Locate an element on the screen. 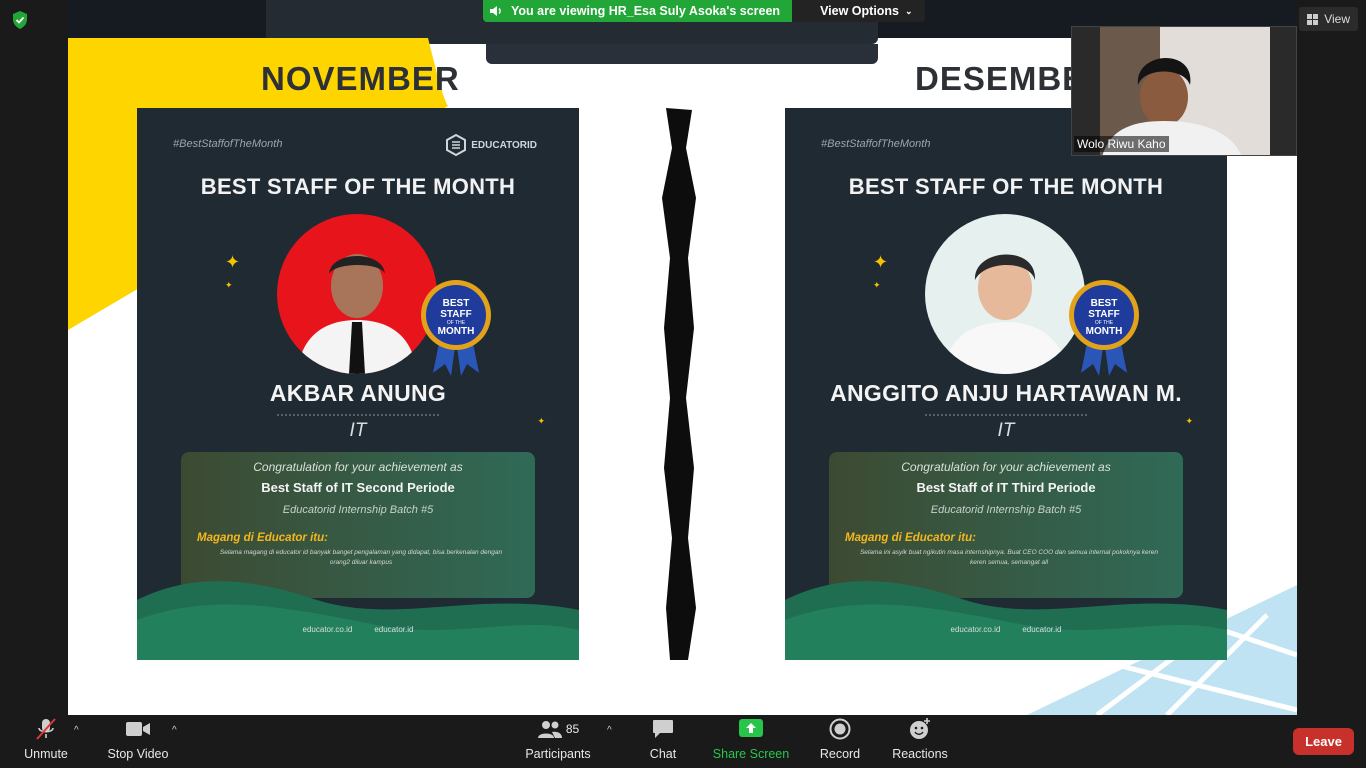  record-icon is located at coordinates (840, 729).